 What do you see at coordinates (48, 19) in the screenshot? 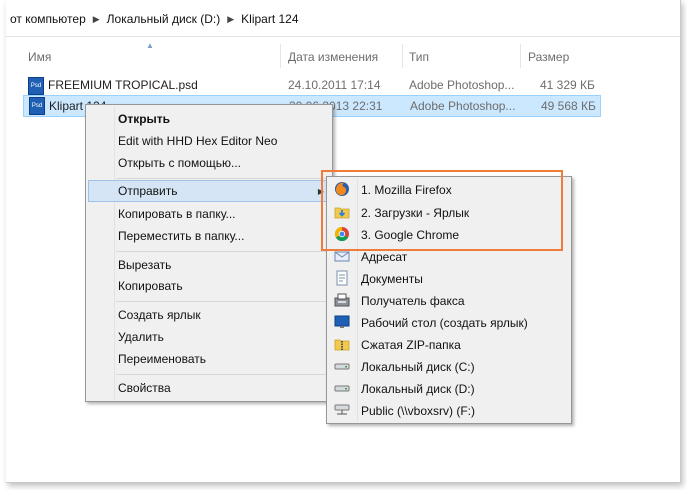
I see `breadcrumb-computer: от компьютер` at bounding box center [48, 19].